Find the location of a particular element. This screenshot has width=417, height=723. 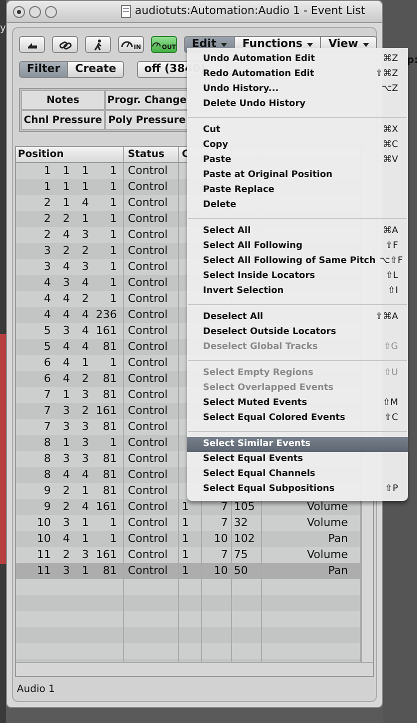

position-cell-text: 6 is located at coordinates (46, 362).